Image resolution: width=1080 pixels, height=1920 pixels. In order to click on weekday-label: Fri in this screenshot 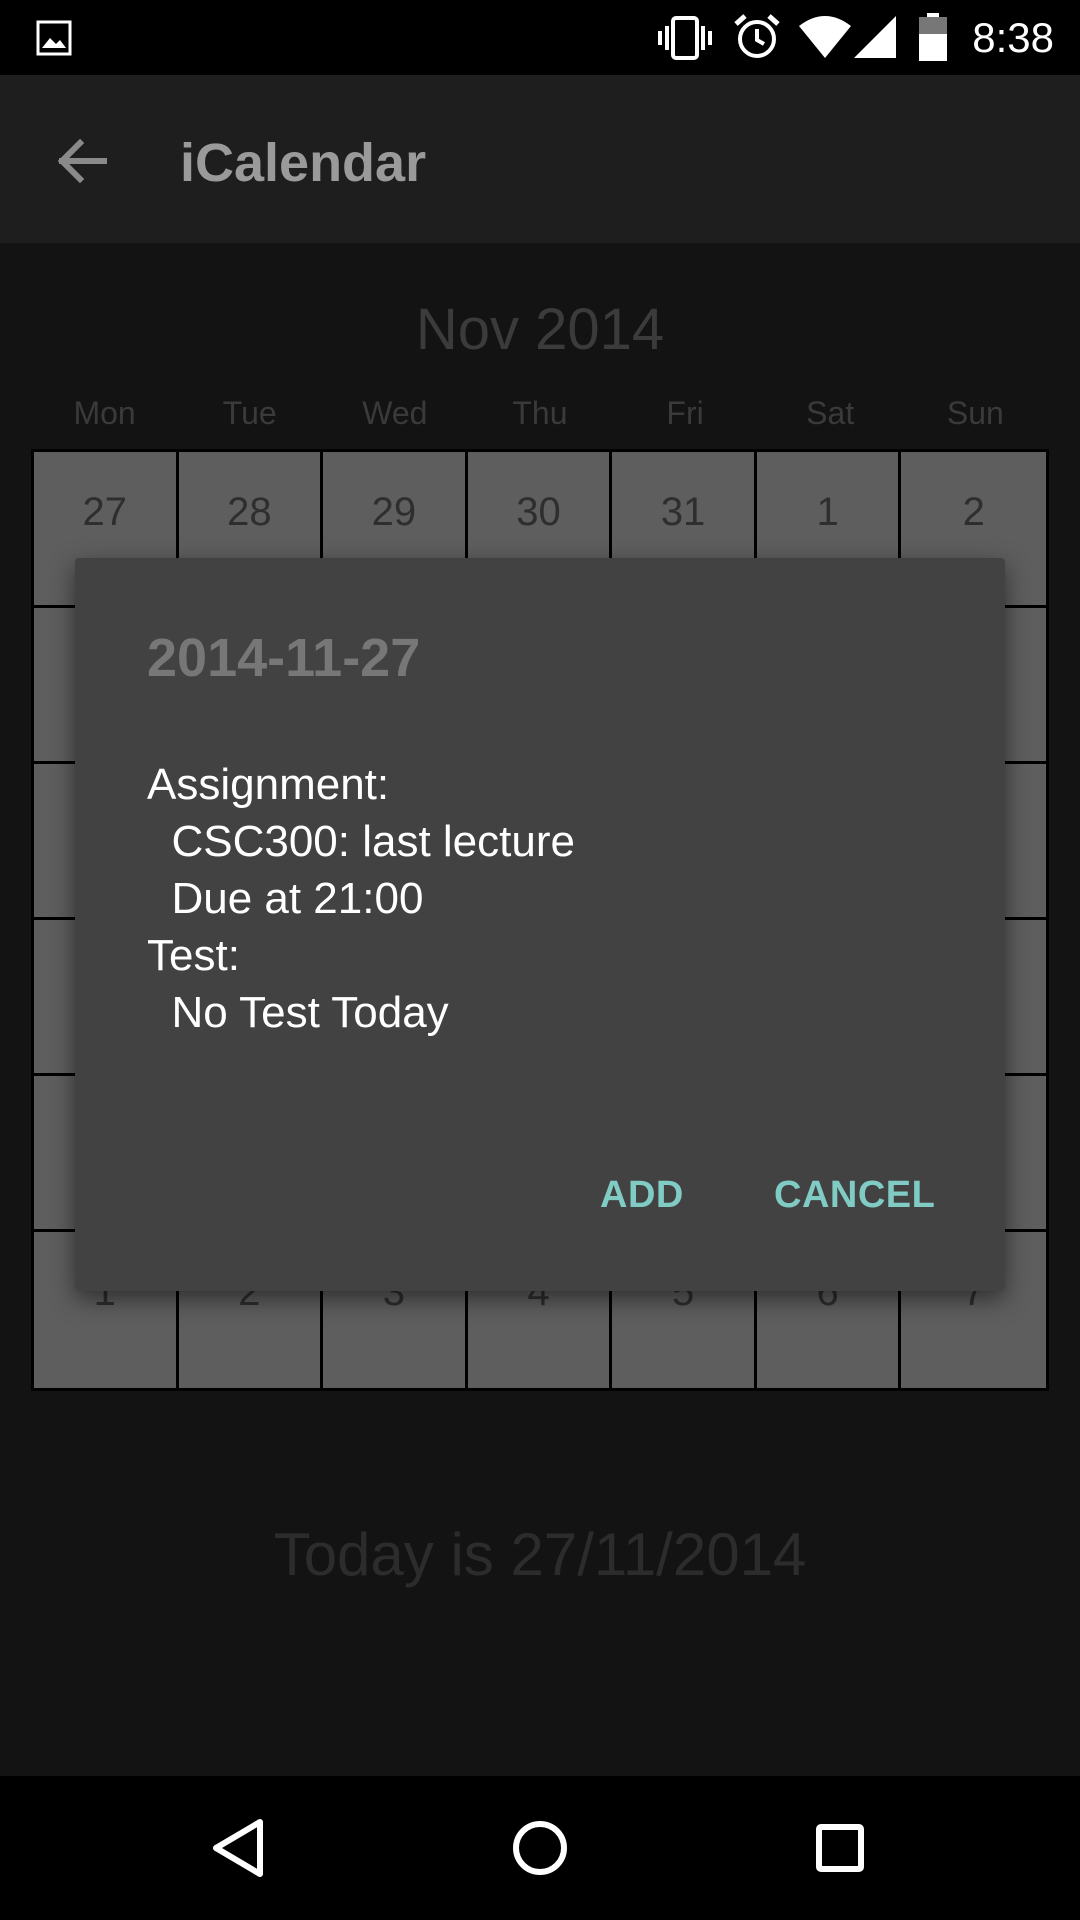, I will do `click(685, 413)`.